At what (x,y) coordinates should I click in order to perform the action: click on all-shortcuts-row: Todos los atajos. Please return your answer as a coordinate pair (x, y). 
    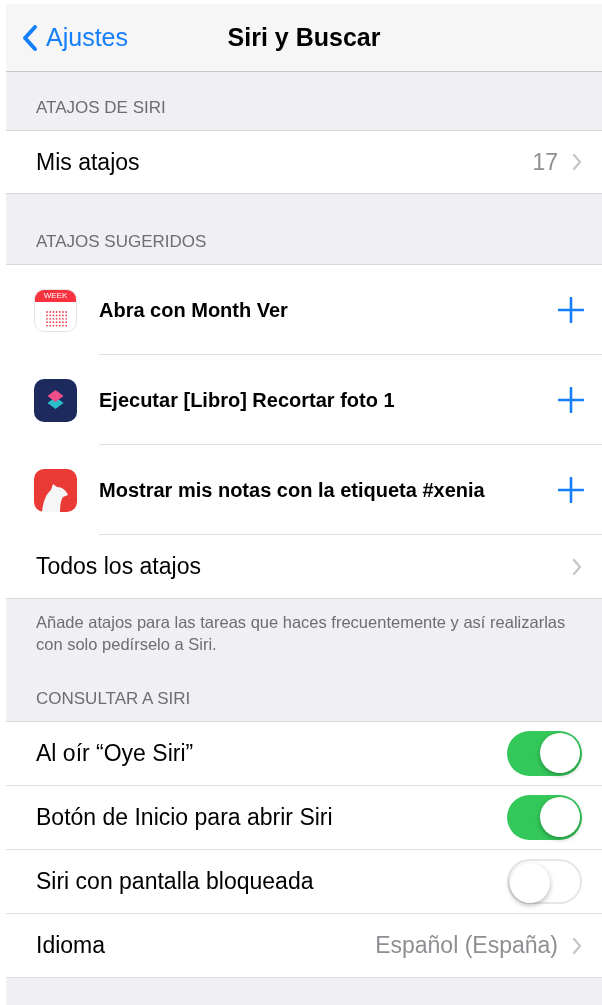
    Looking at the image, I should click on (304, 566).